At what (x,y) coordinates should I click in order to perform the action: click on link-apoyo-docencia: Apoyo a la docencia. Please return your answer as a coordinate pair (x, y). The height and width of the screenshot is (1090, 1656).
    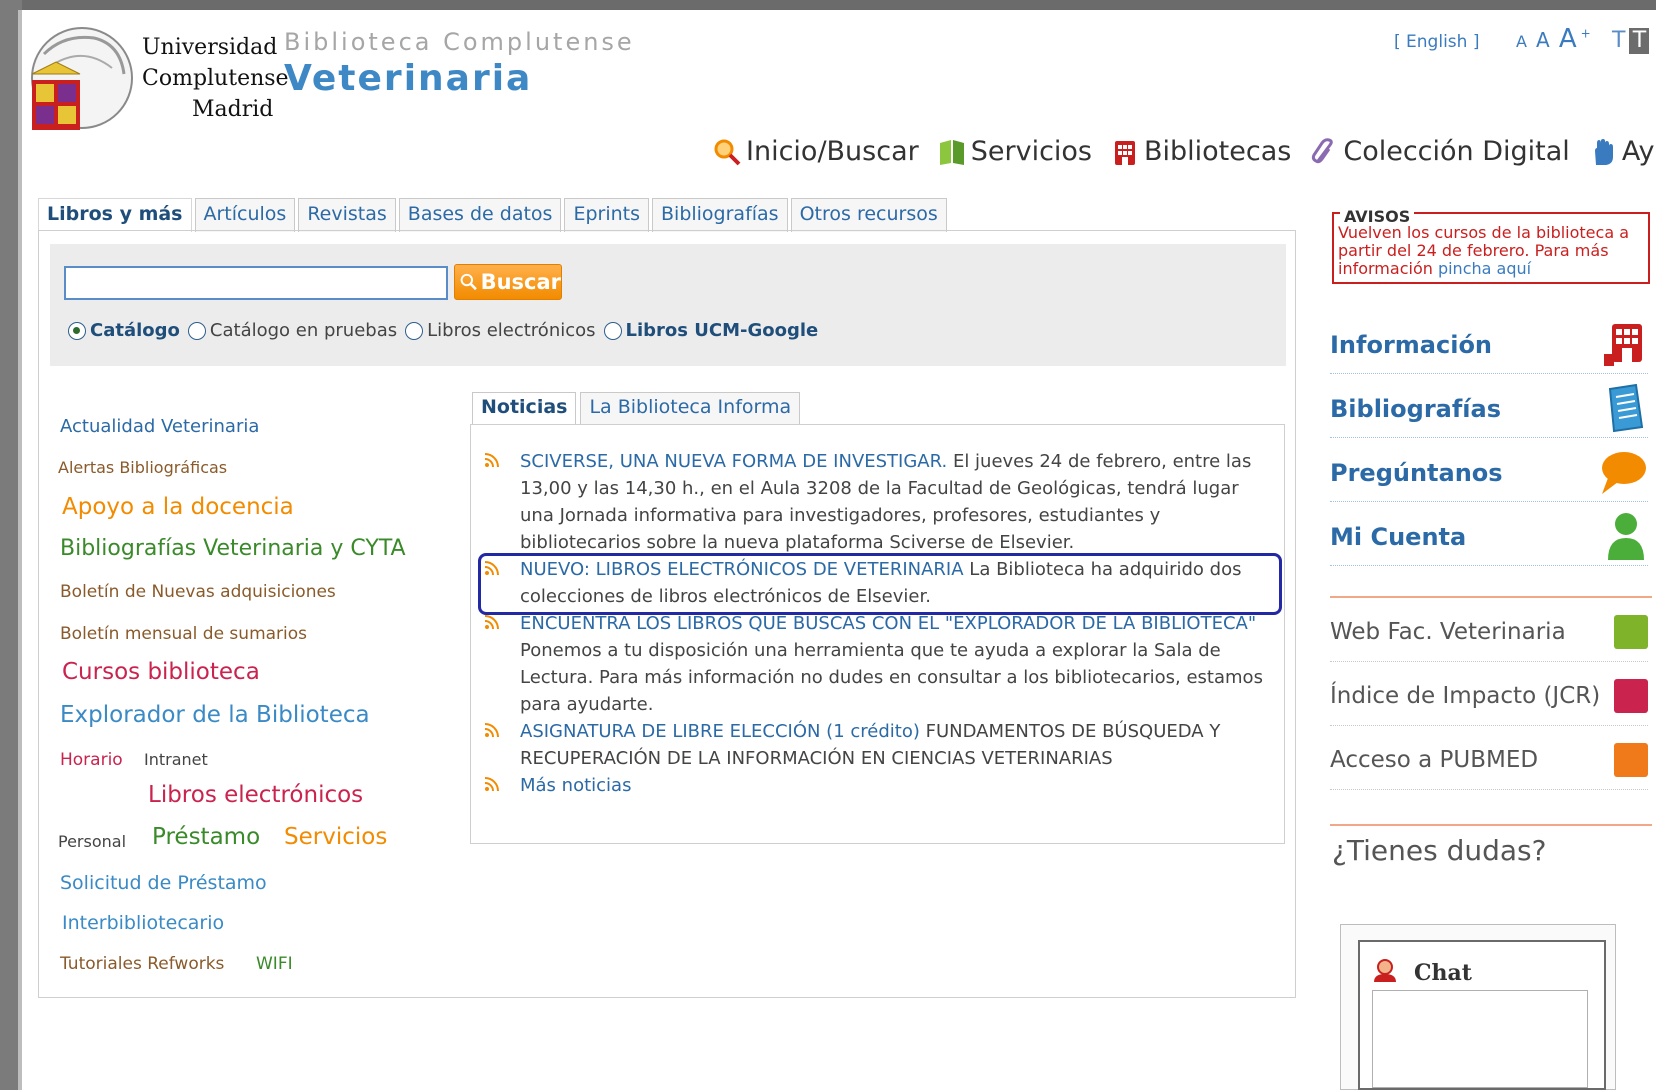
    Looking at the image, I should click on (178, 507).